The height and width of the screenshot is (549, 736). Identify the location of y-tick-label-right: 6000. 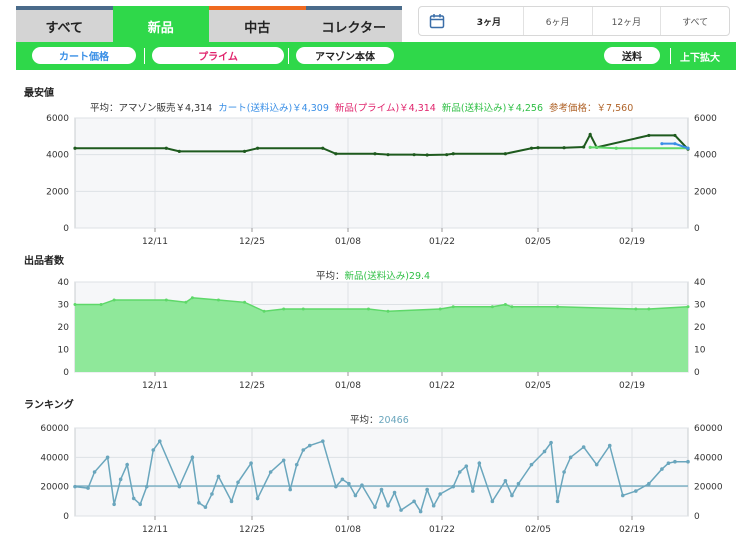
(705, 119).